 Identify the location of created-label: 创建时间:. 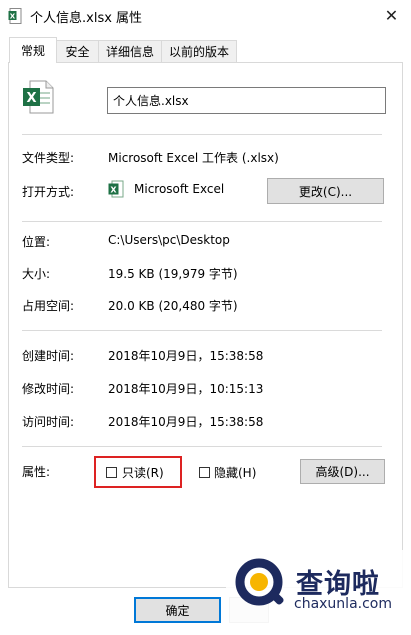
(48, 356).